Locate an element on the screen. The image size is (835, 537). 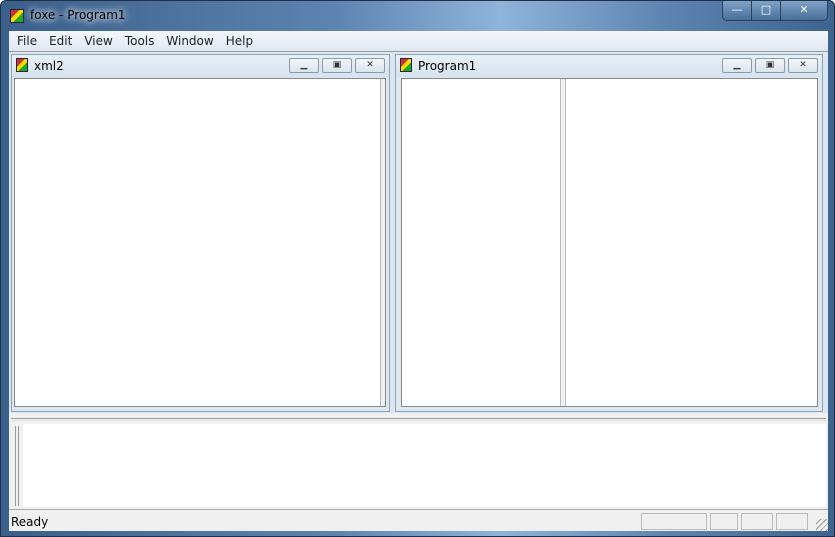
child-title-bar: Program1 ▁ ▣ ✕ is located at coordinates (609, 66).